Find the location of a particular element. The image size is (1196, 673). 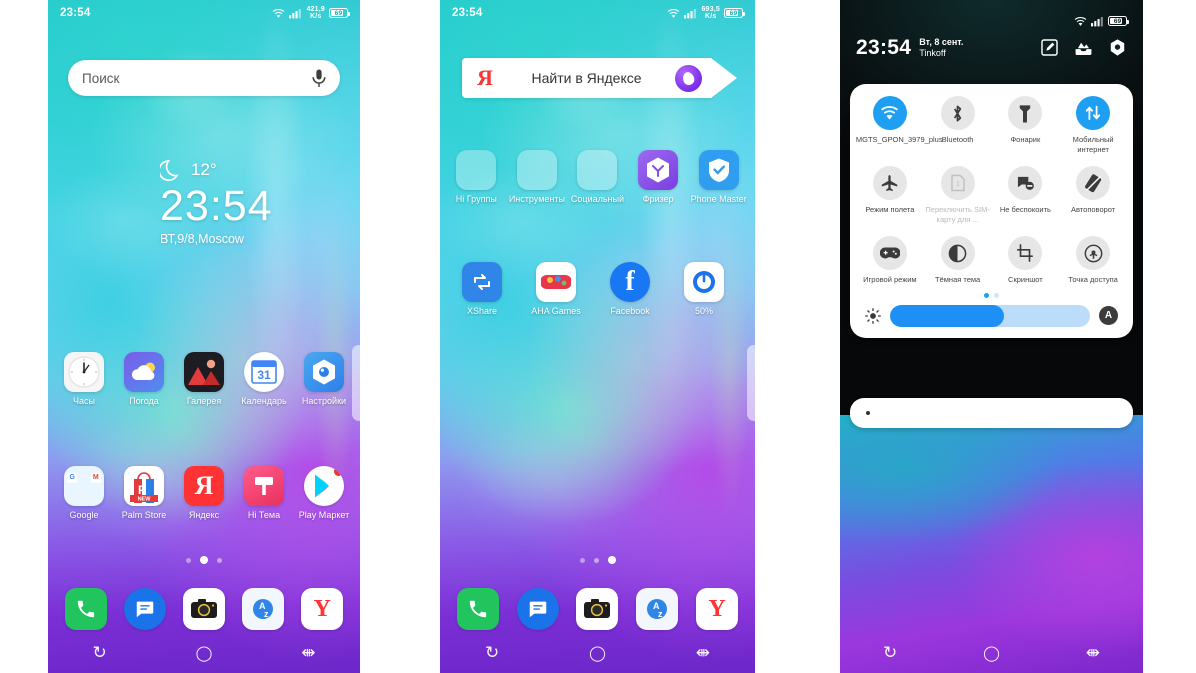

app-settings: Настройки is located at coordinates (324, 379).